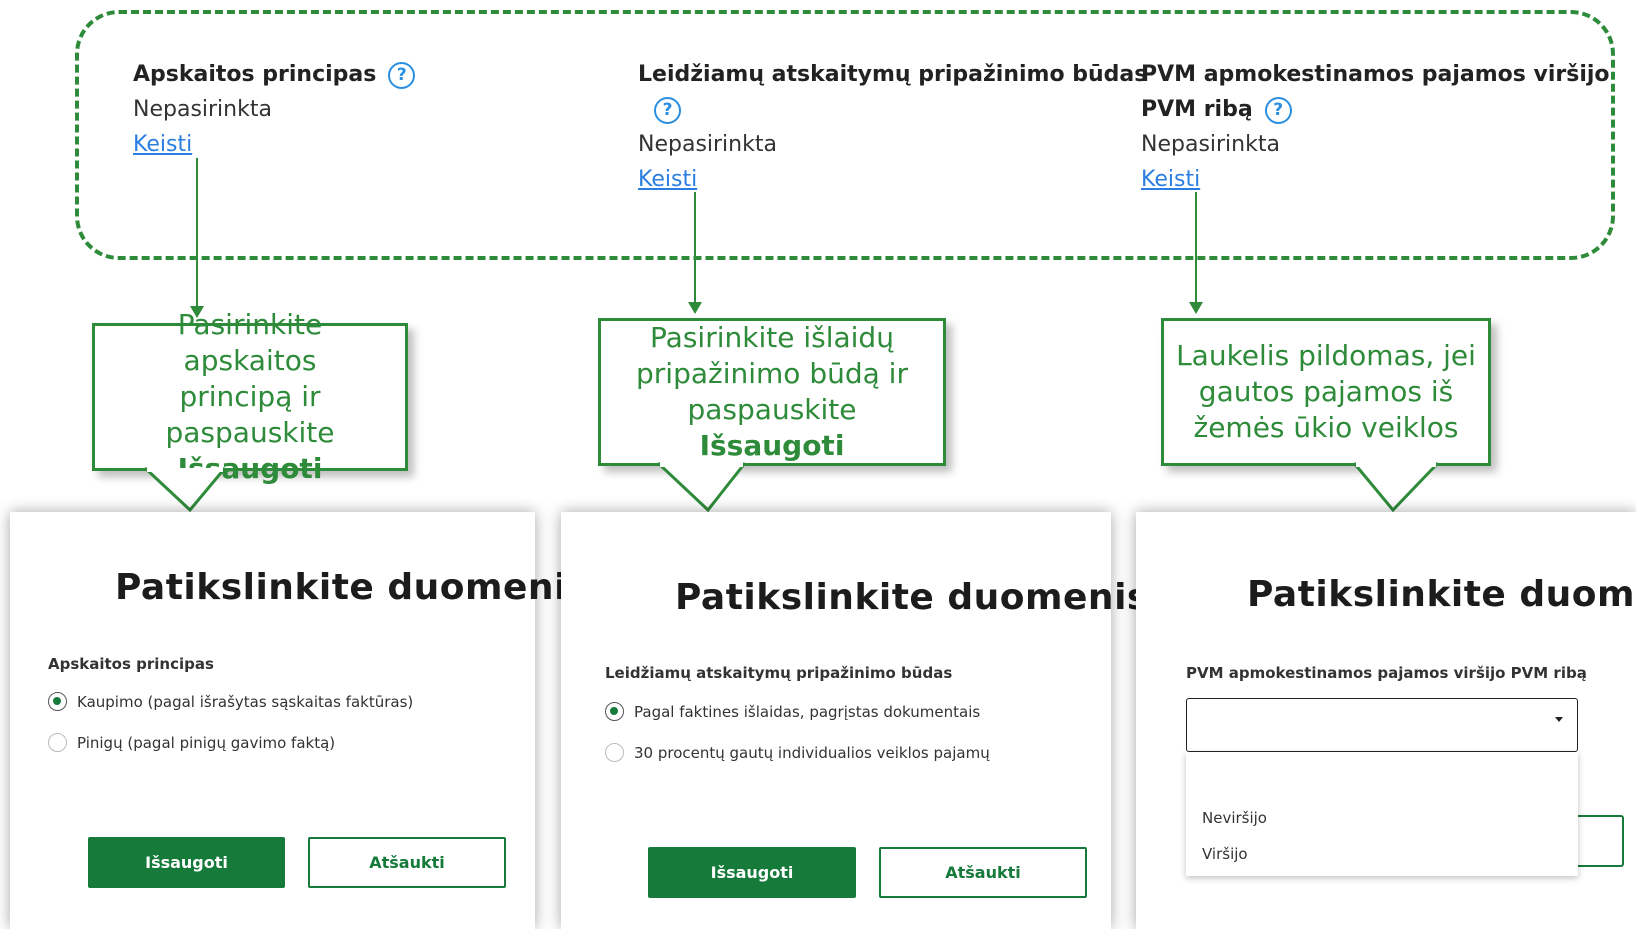 Image resolution: width=1636 pixels, height=929 pixels. I want to click on pvm-riba-select, so click(1382, 725).